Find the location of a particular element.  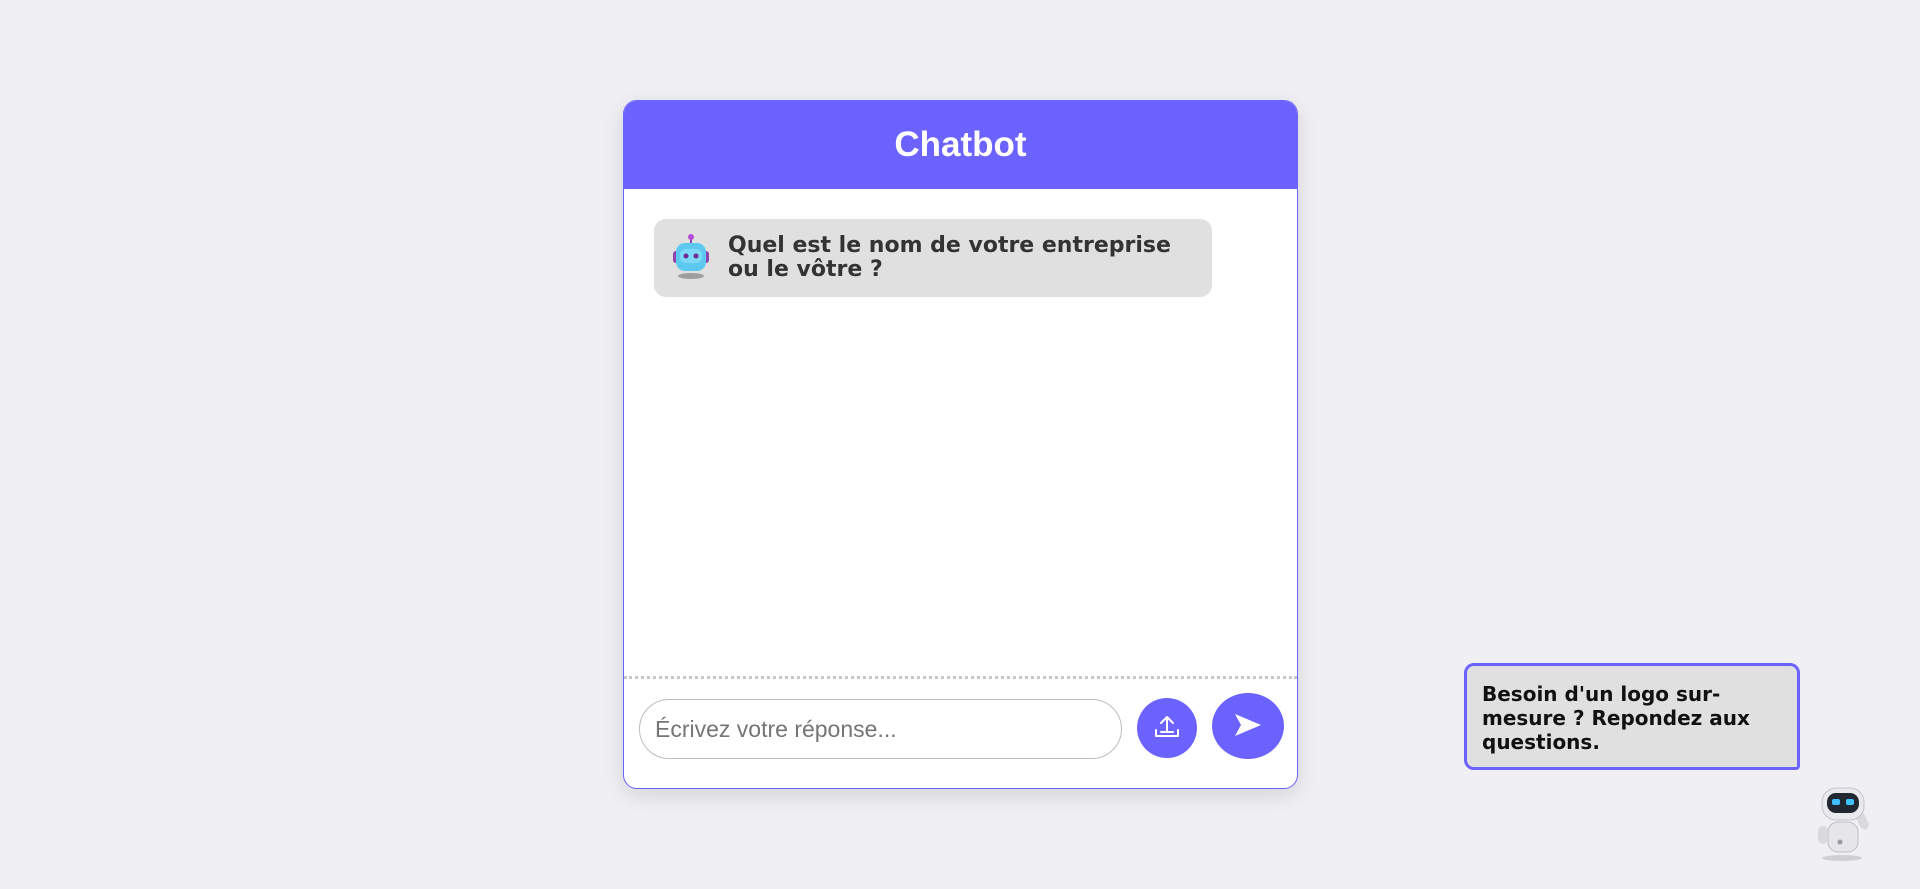

send-button is located at coordinates (1248, 726).